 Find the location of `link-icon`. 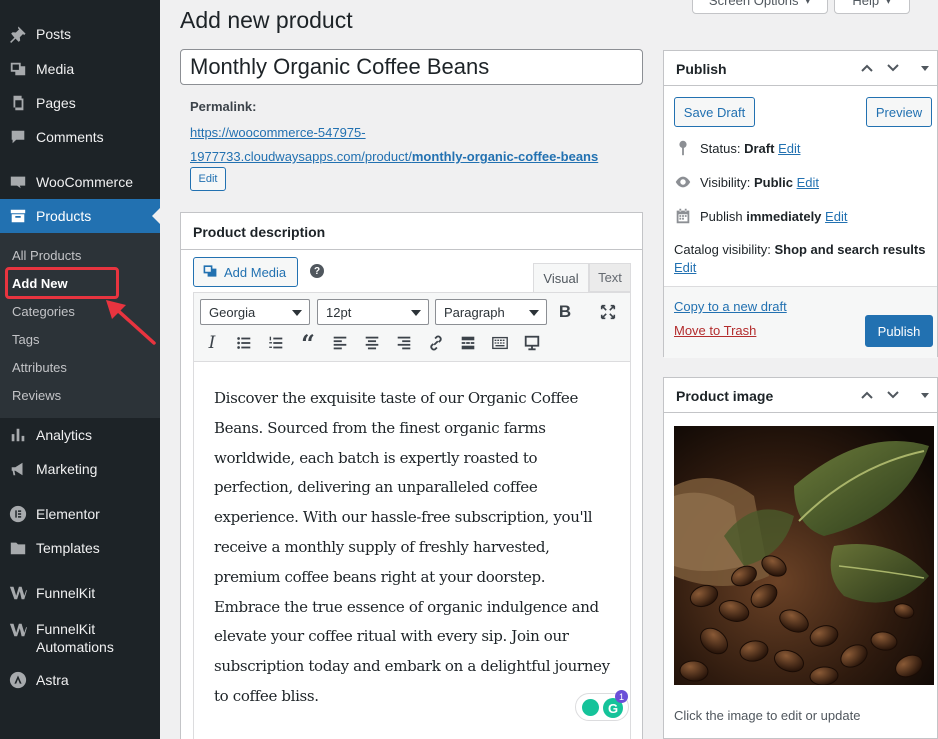

link-icon is located at coordinates (436, 343).